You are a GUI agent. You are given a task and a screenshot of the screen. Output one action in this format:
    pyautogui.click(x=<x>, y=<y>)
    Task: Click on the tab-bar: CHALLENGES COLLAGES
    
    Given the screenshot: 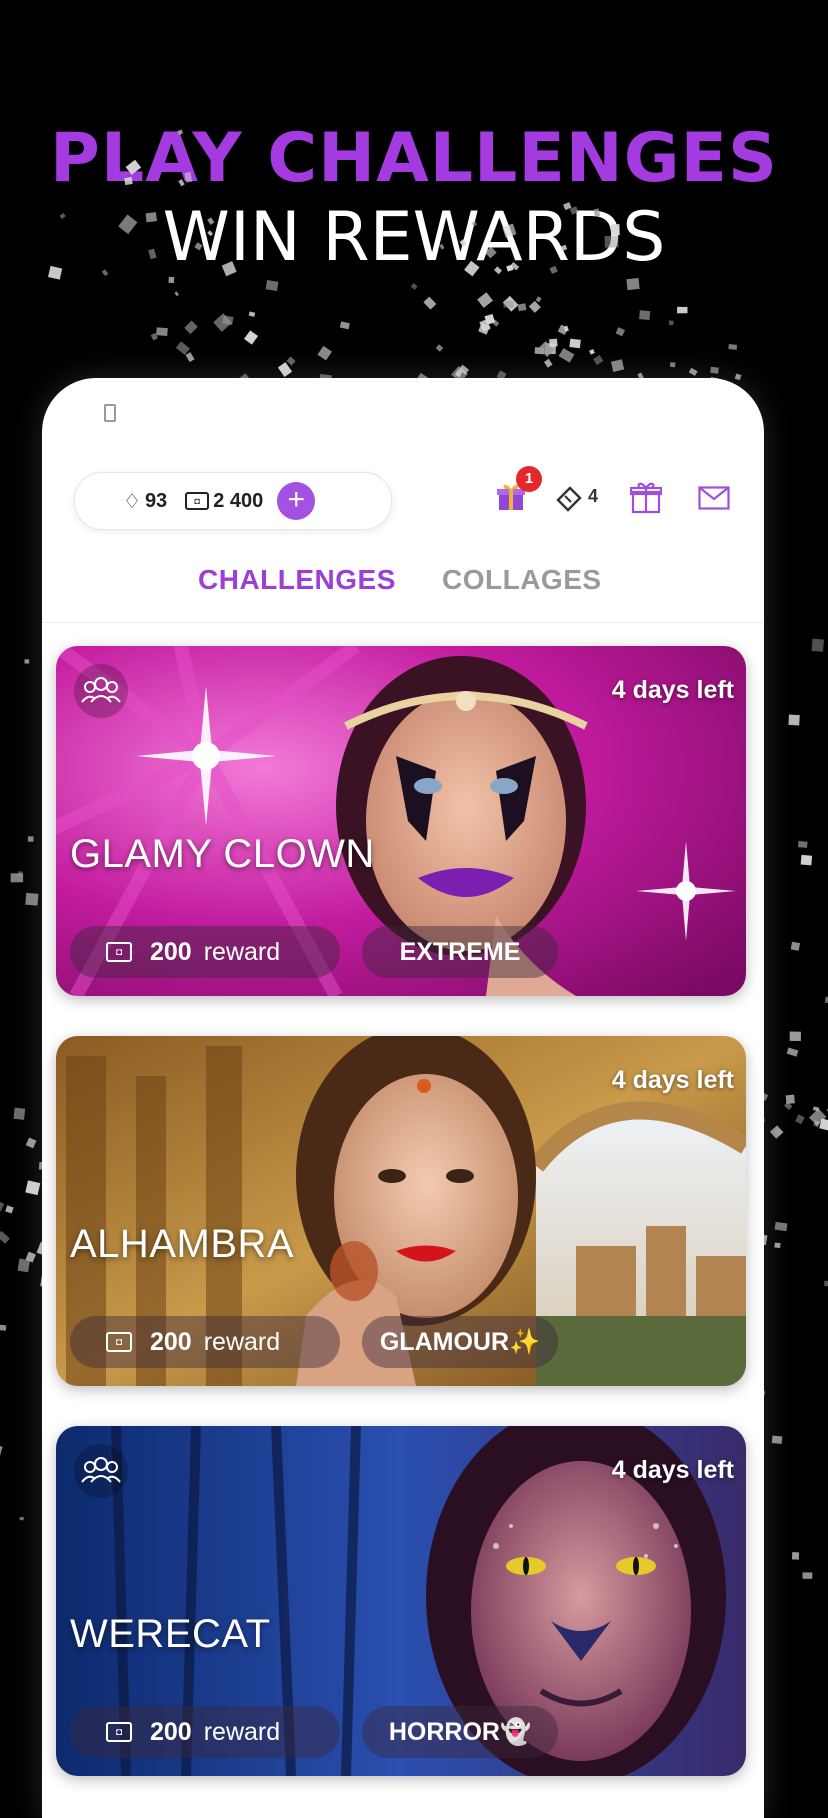 What is the action you would take?
    pyautogui.click(x=403, y=587)
    